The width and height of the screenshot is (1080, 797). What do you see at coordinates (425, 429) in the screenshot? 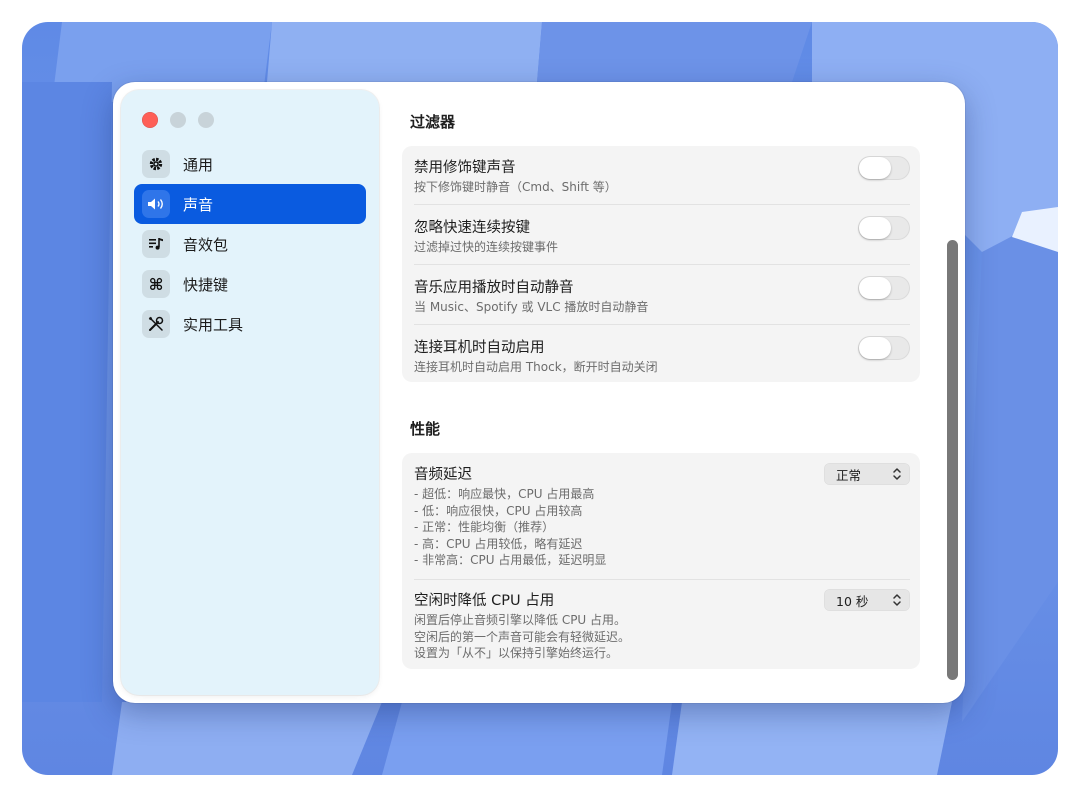
I see `section-title-performance: 性能` at bounding box center [425, 429].